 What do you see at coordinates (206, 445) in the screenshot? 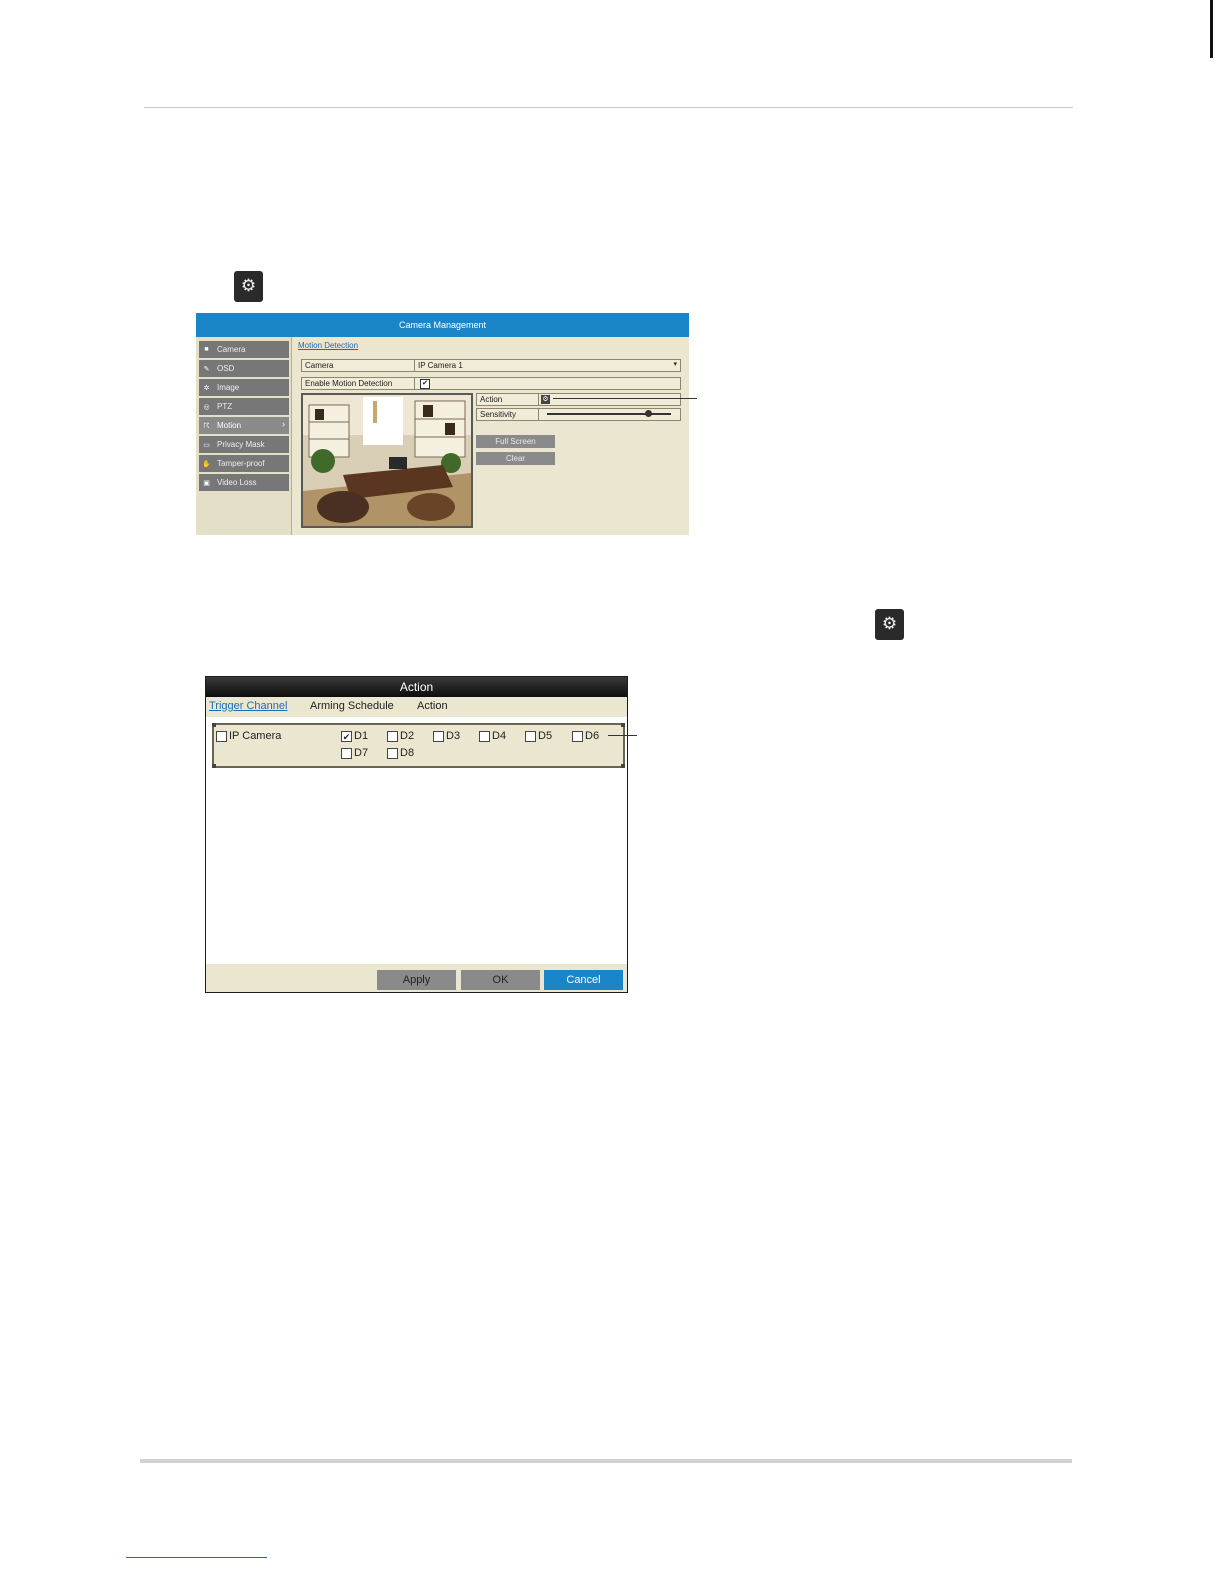
I see `privacy-mask-icon: ▭` at bounding box center [206, 445].